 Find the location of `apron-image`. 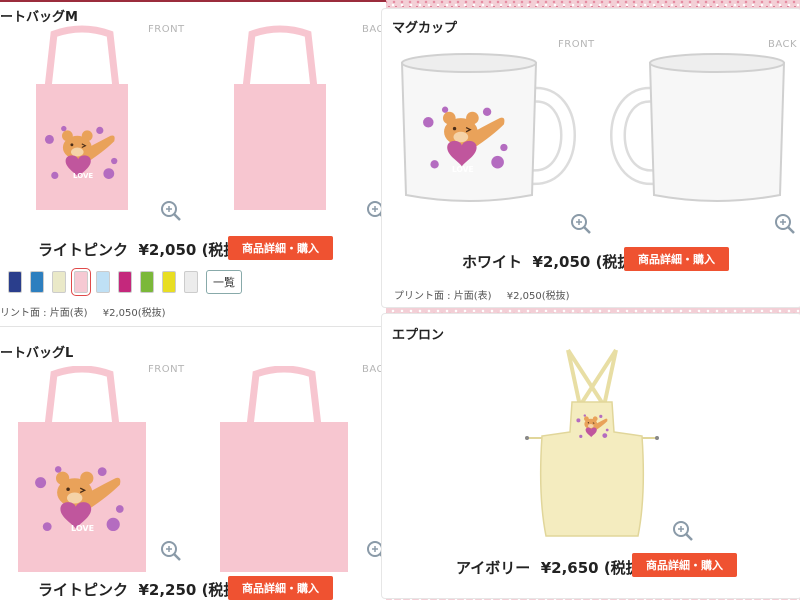

apron-image is located at coordinates (592, 444).